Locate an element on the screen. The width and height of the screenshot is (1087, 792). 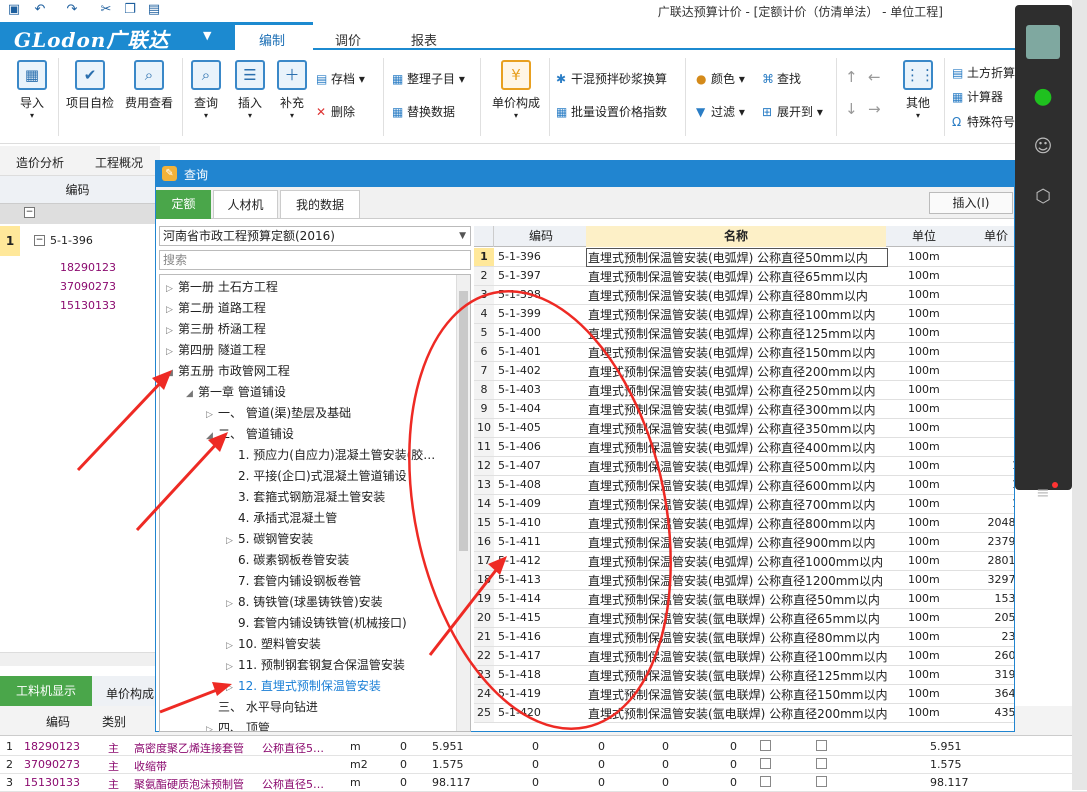
batch-index-button: ▦ 批量设置价格指数 is located at coordinates (611, 111).